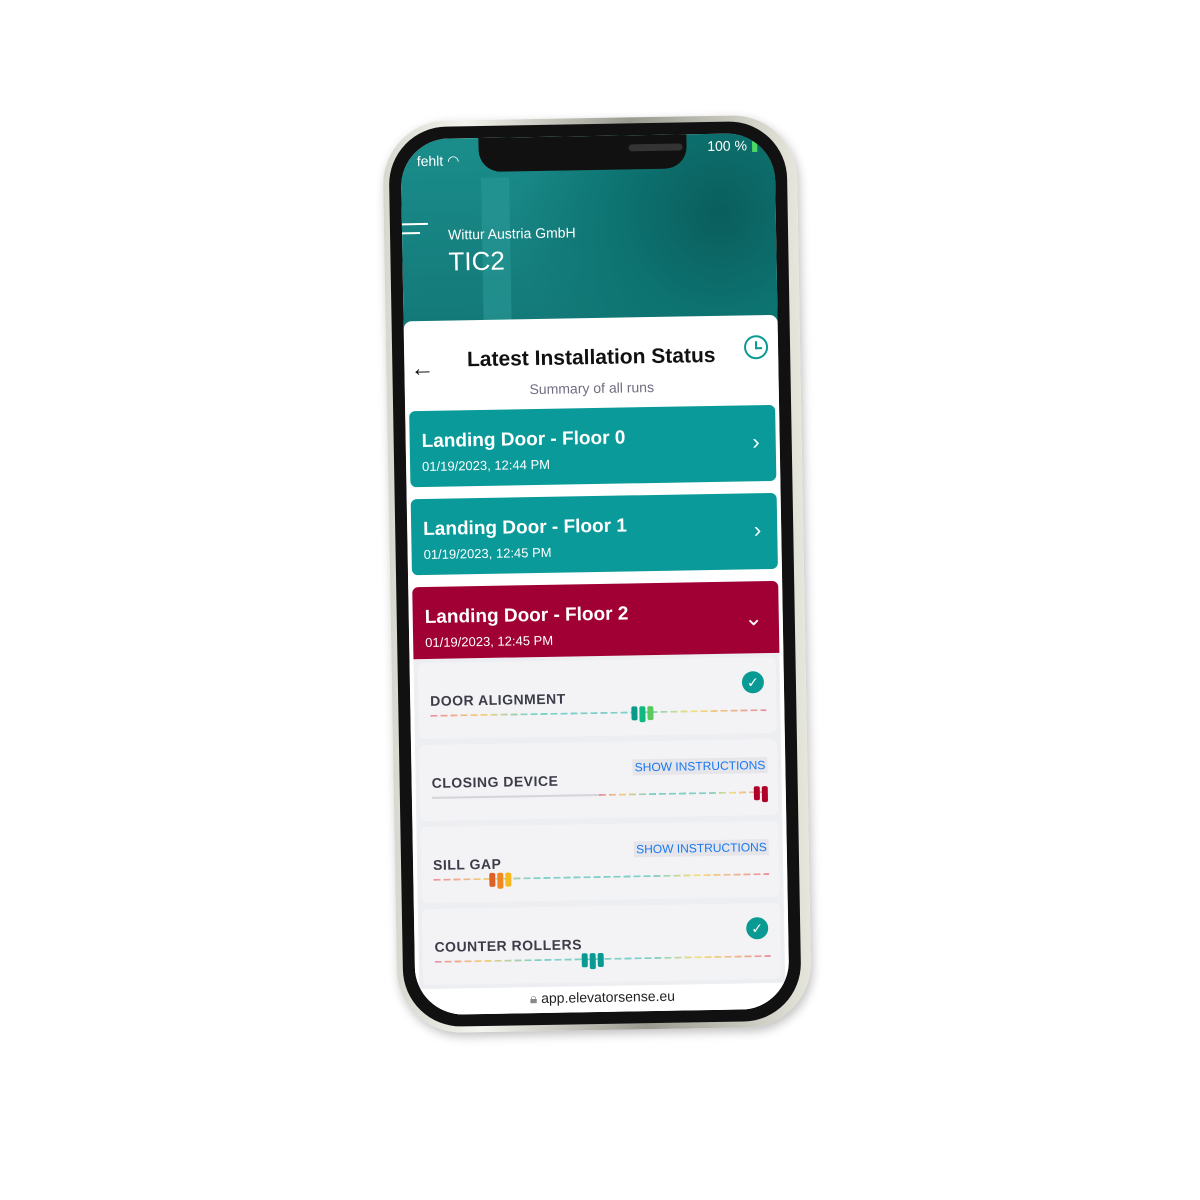  Describe the element at coordinates (511, 233) in the screenshot. I see `company-name: Wittur Austria GmbH` at that location.